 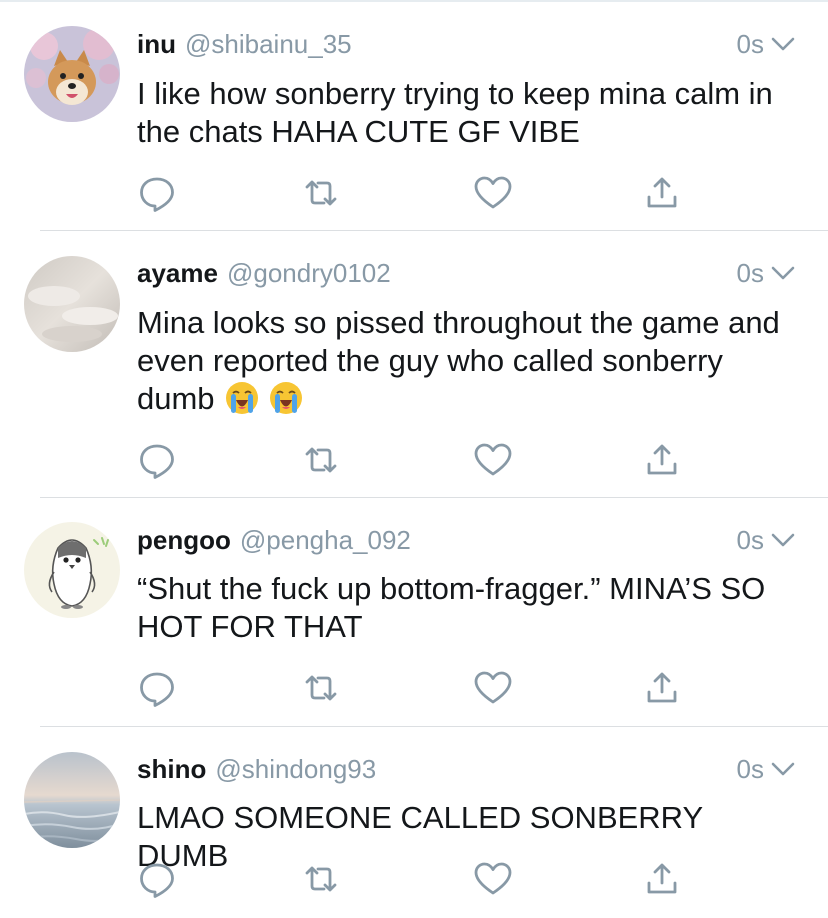 I want to click on username: @shibainu_35, so click(x=268, y=44).